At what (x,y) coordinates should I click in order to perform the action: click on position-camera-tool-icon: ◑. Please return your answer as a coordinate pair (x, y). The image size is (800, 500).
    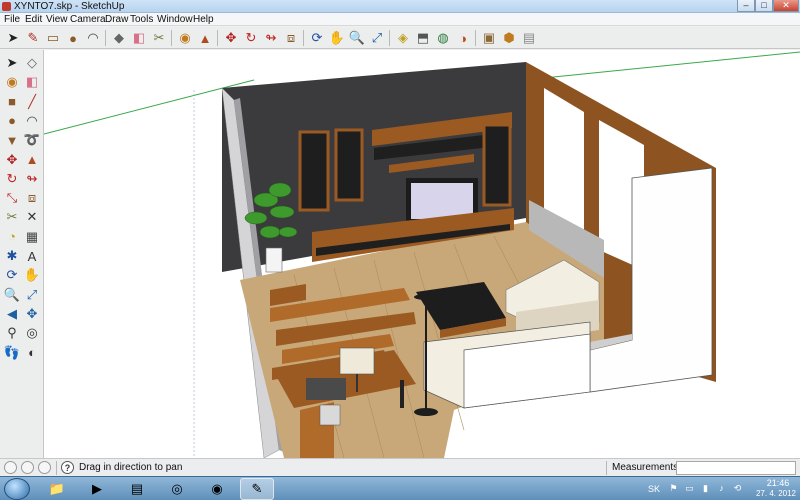
    Looking at the image, I should click on (463, 38).